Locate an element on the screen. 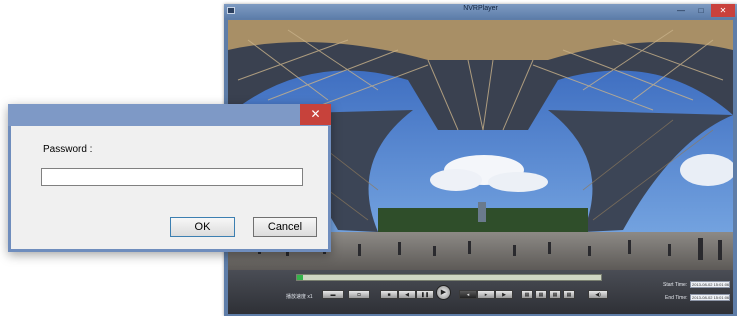 The height and width of the screenshot is (316, 737). player-title: NVRPlayer is located at coordinates (480, 8).